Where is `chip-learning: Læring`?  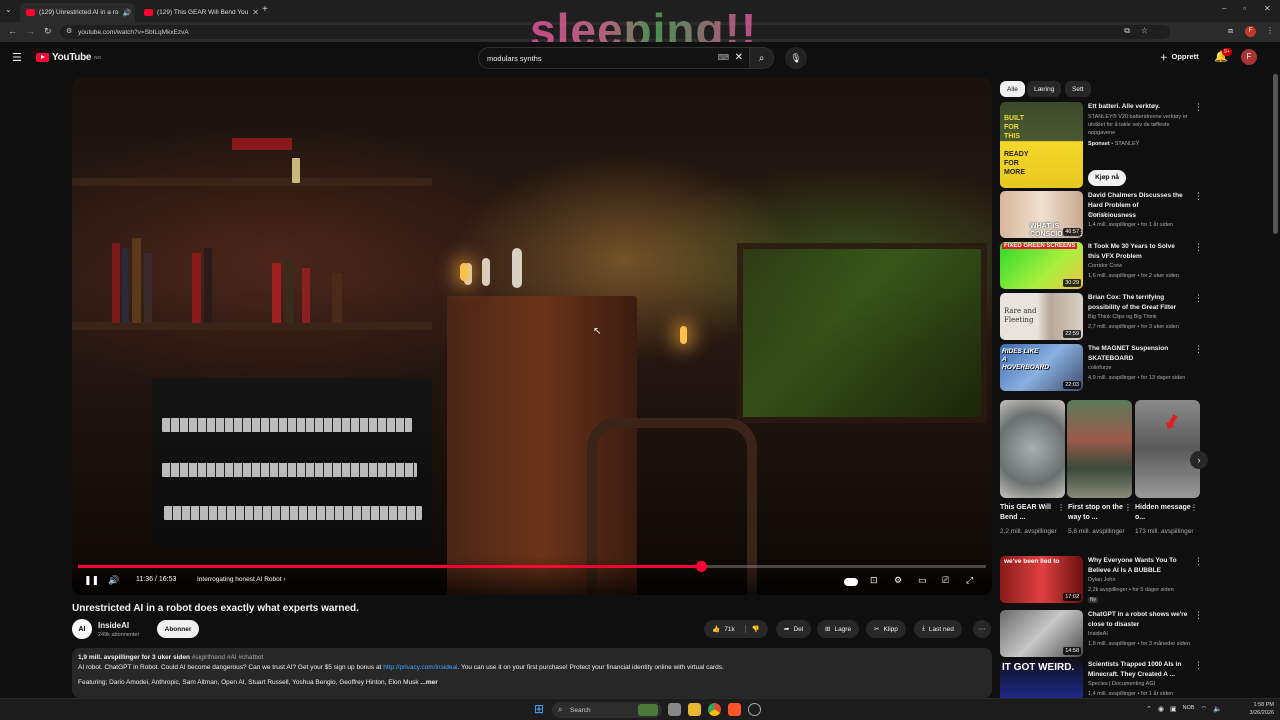
chip-learning: Læring is located at coordinates (1044, 89).